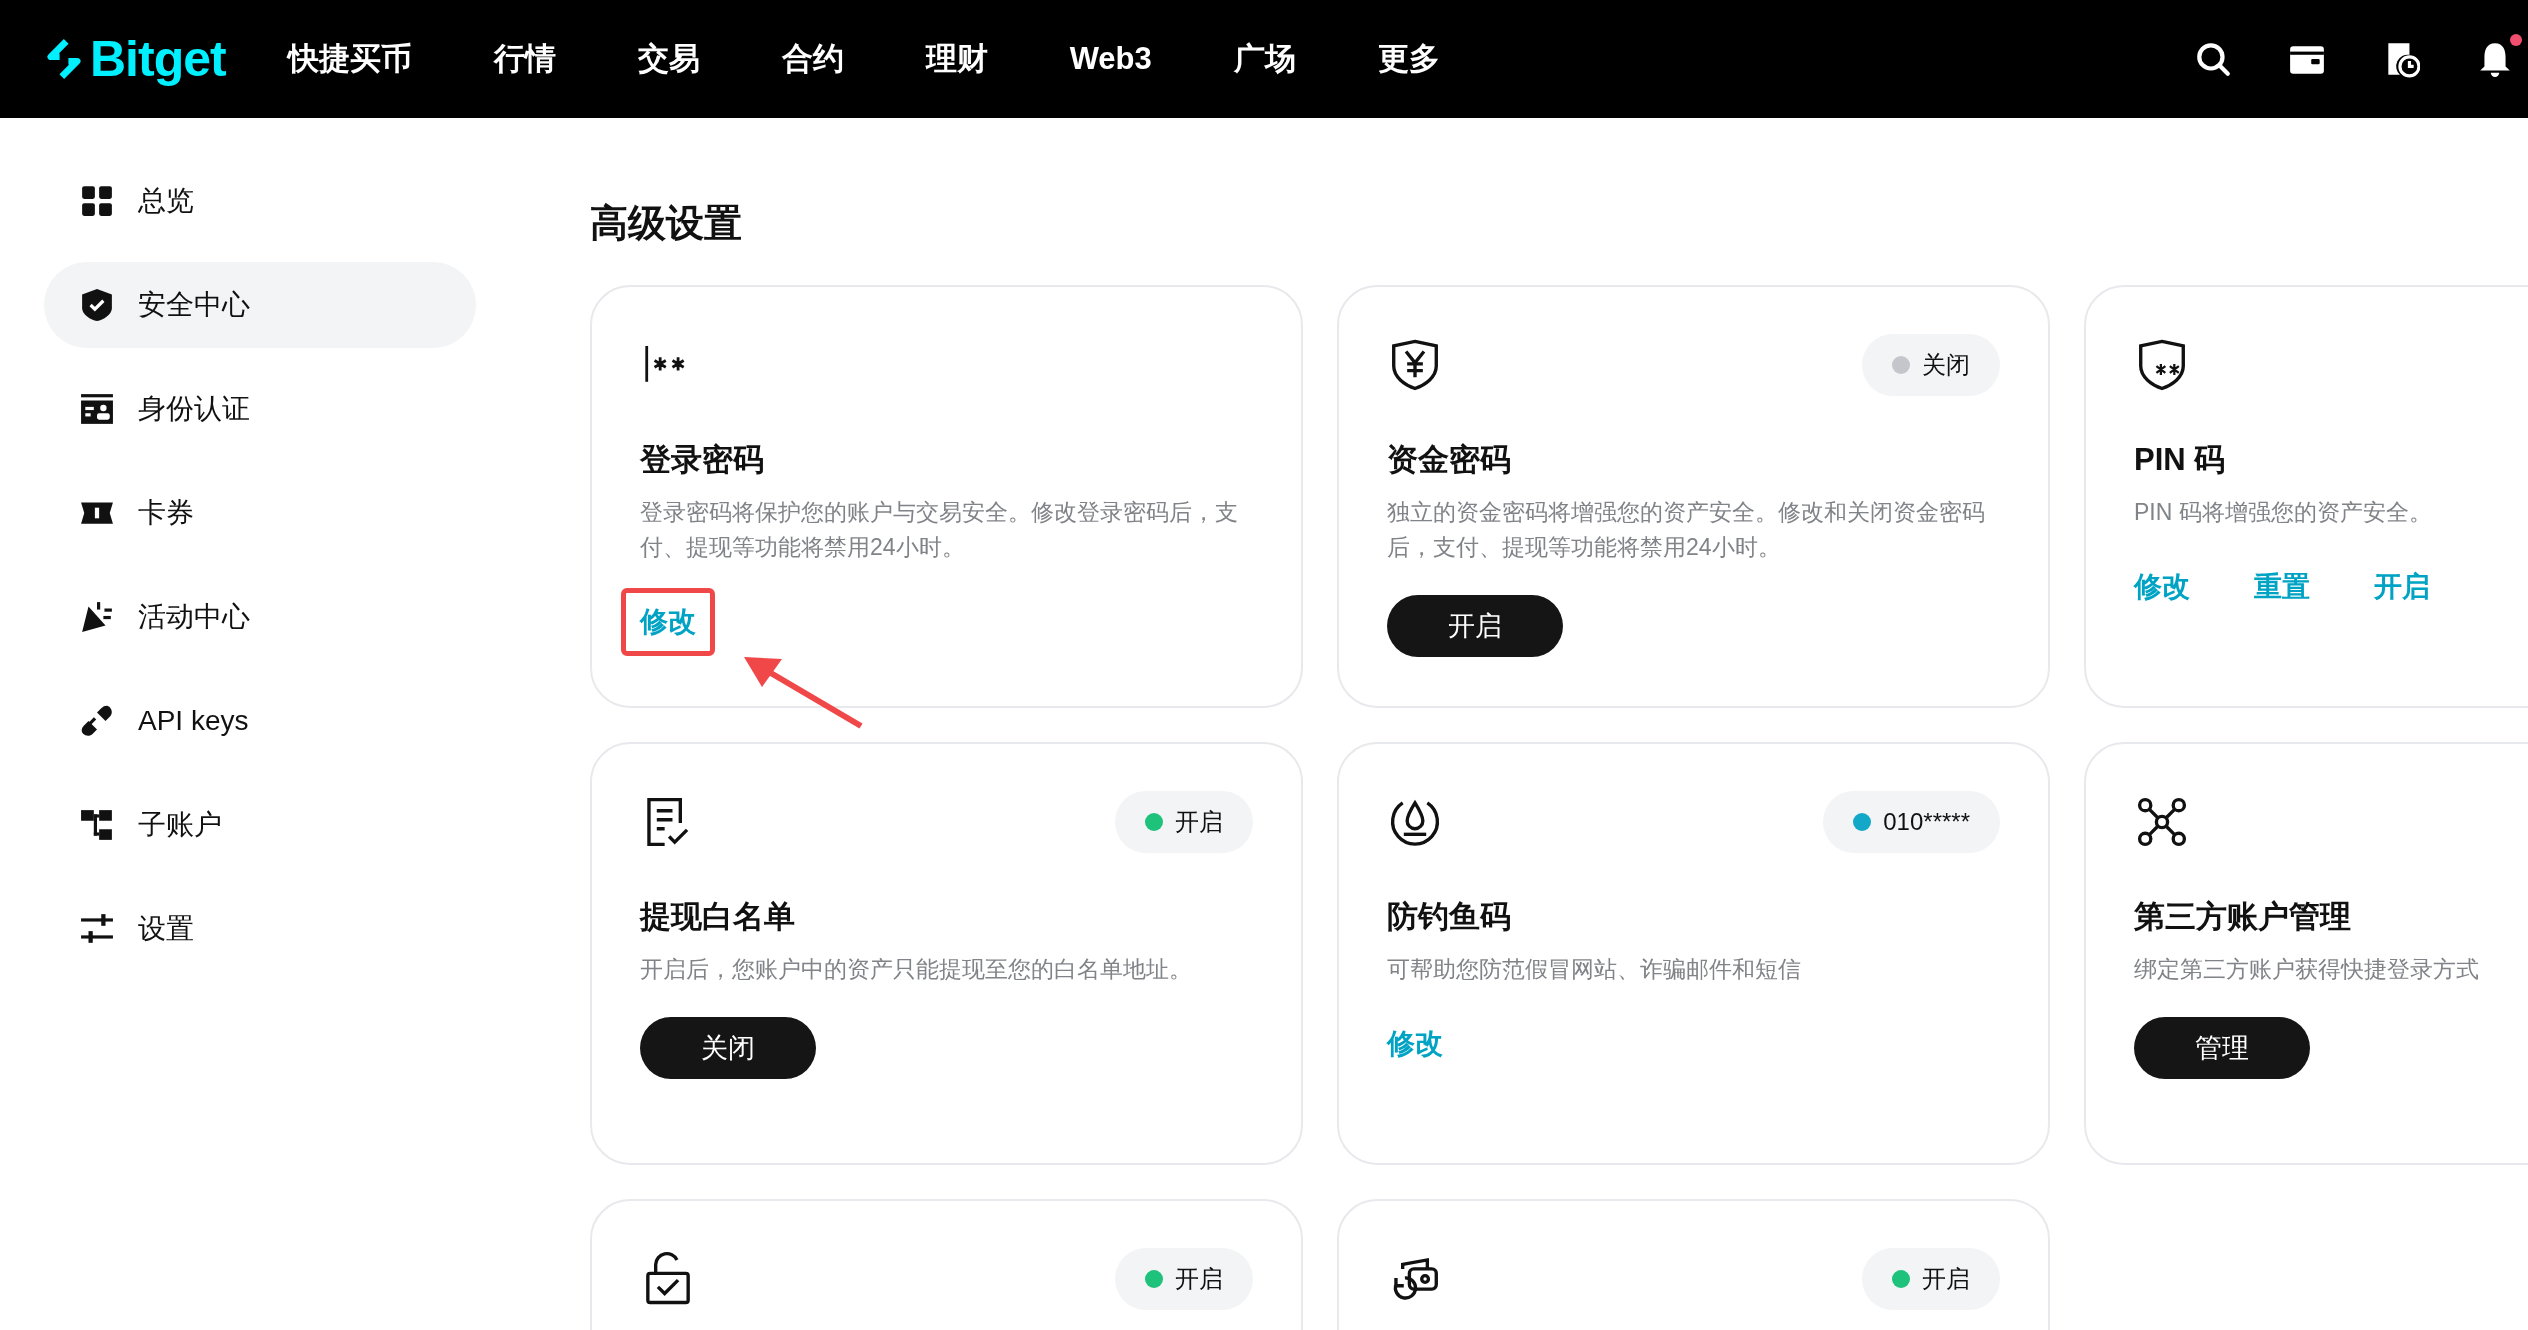 This screenshot has width=2528, height=1330. I want to click on sidebar-item: API keys, so click(260, 721).